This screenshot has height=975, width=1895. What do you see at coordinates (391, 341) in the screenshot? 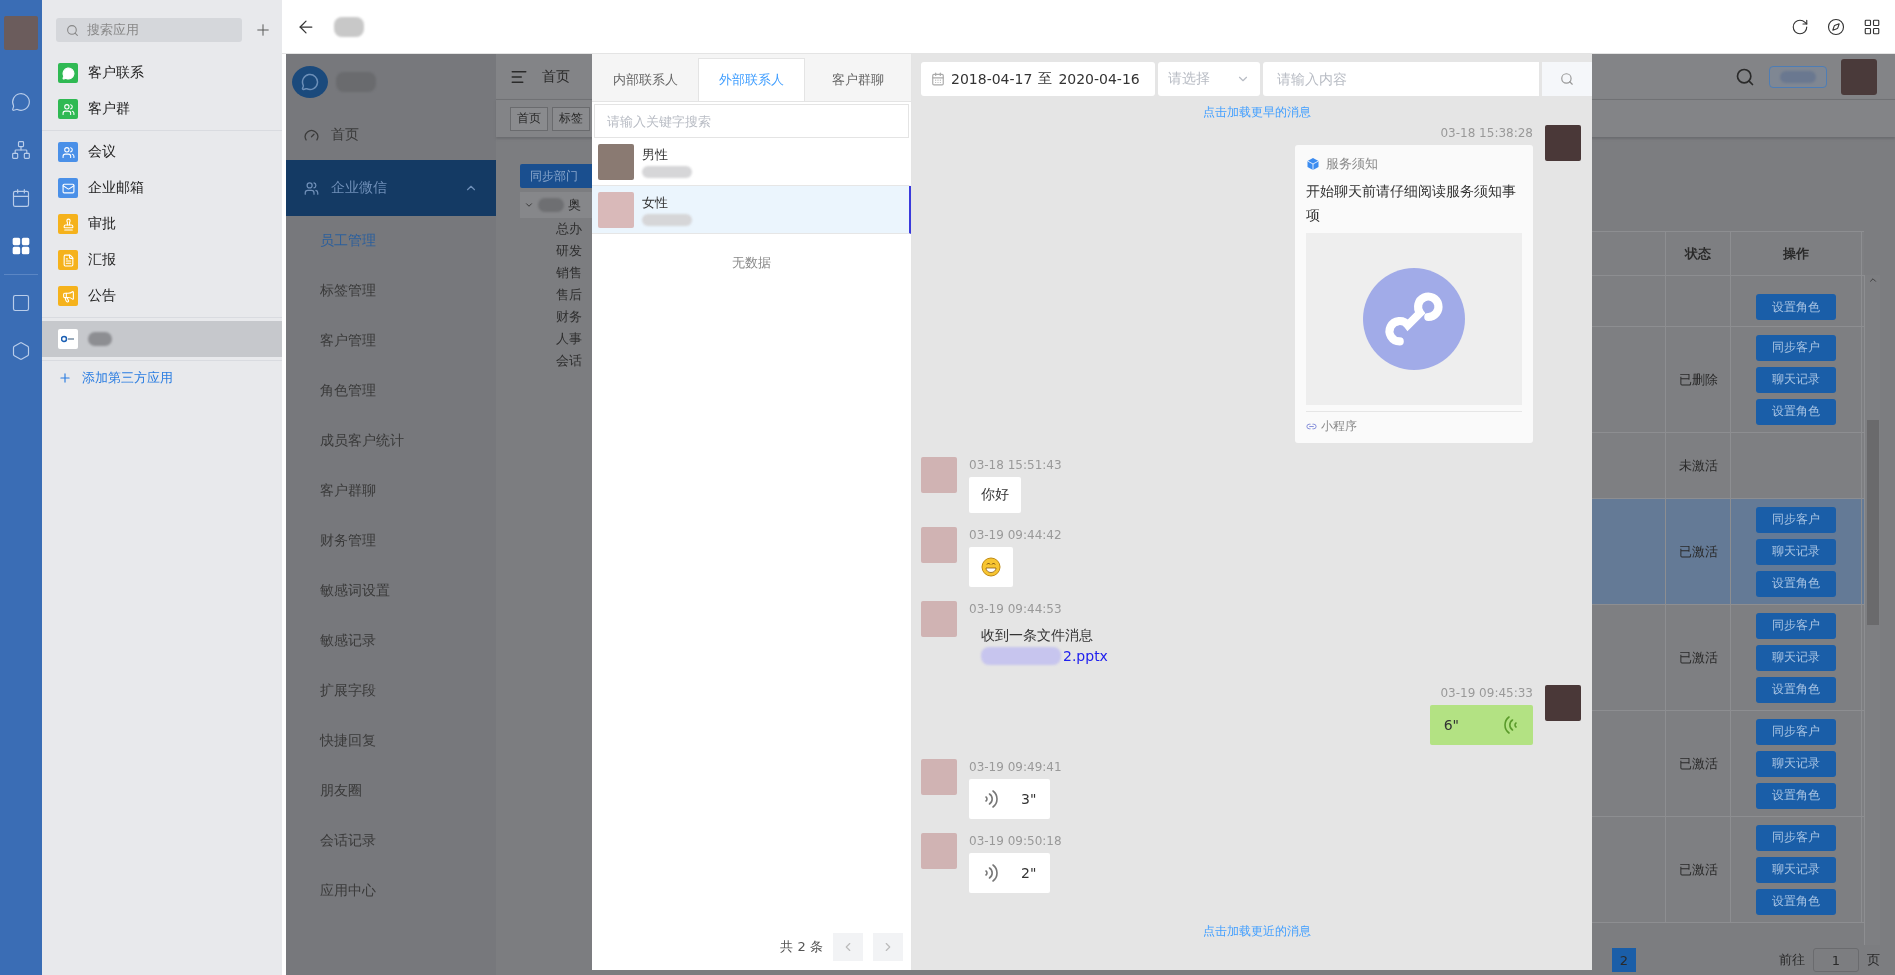
I see `sidebar-item: 客户管理` at bounding box center [391, 341].